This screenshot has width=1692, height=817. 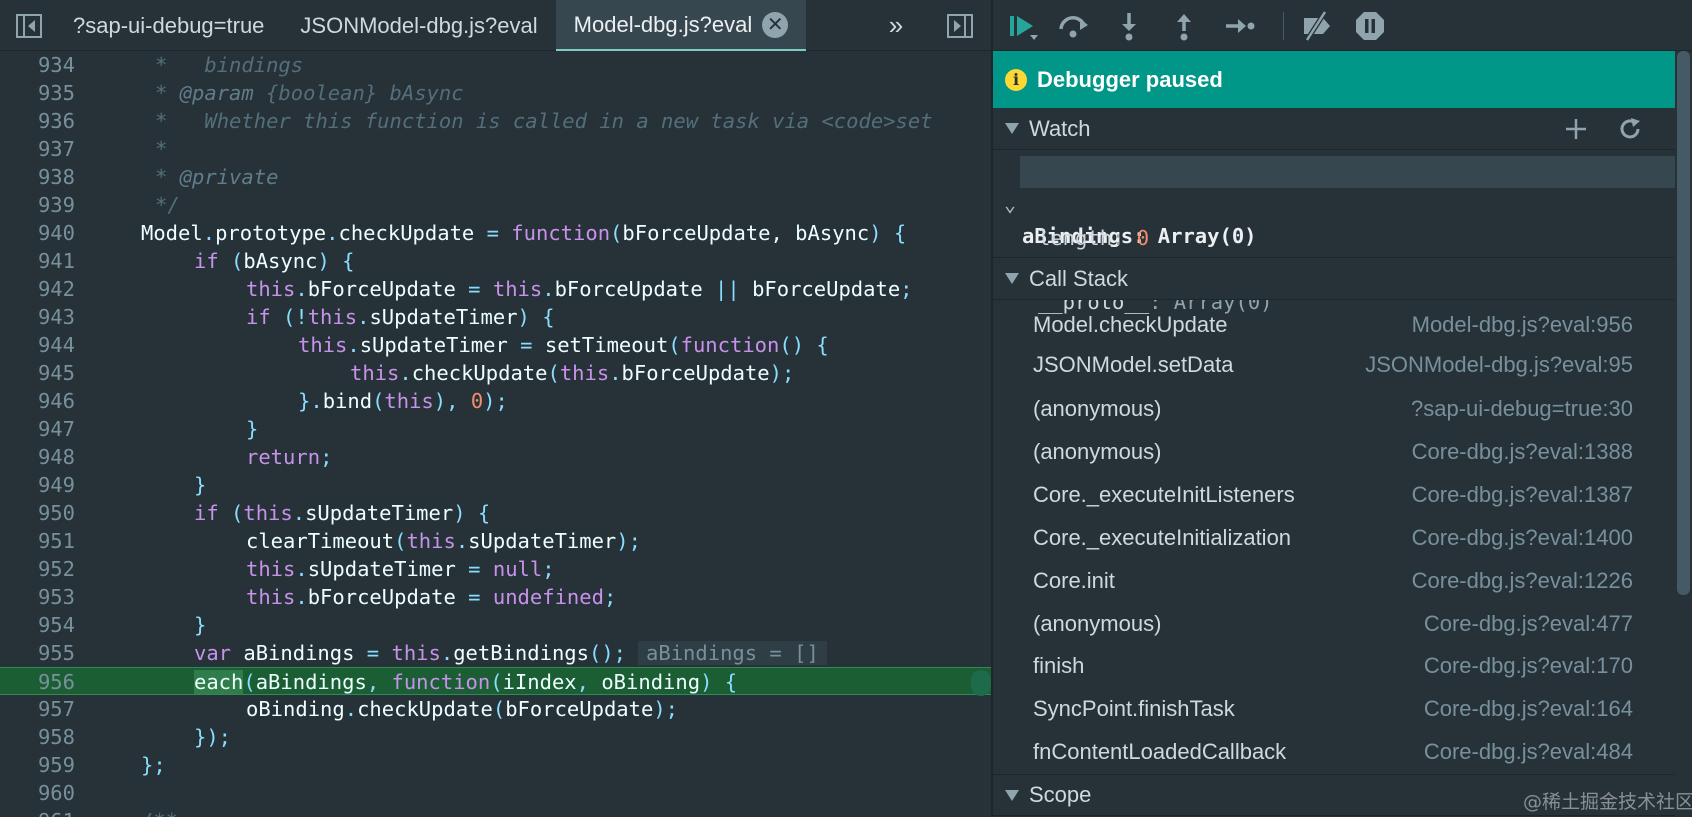 What do you see at coordinates (1334, 325) in the screenshot?
I see `call-frame: Model.checkUpdate Model-dbg.js?eval:956` at bounding box center [1334, 325].